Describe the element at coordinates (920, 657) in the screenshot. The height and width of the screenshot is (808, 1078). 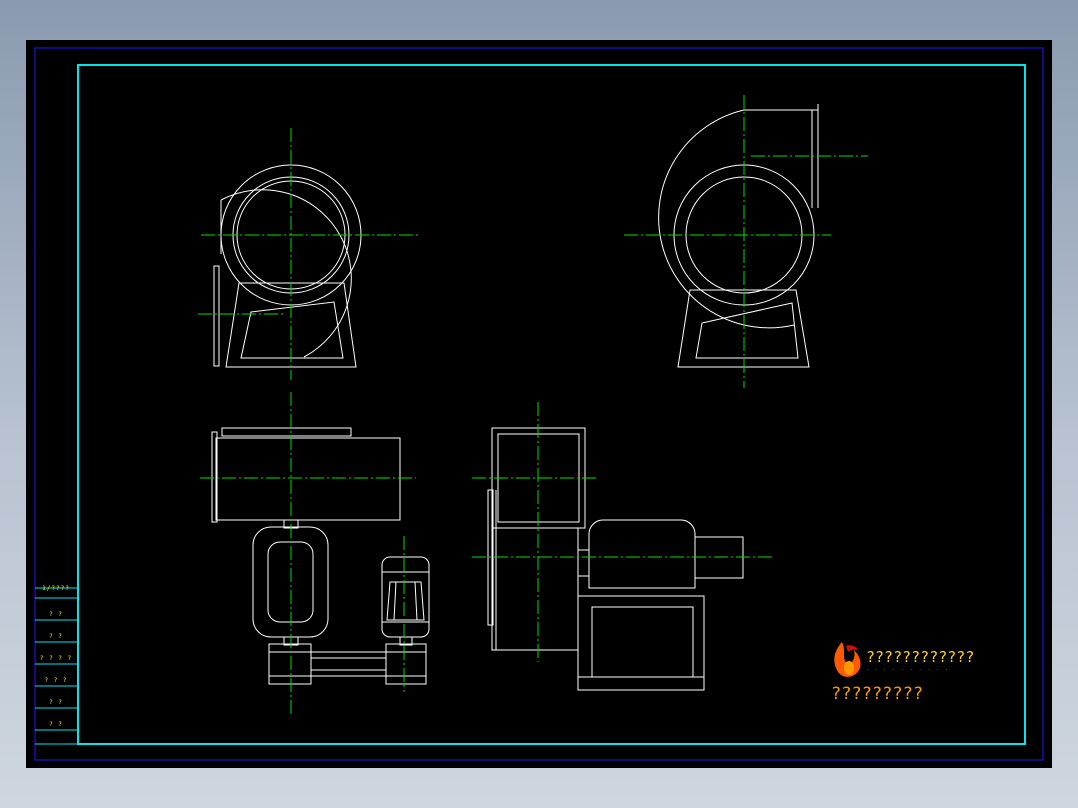
I see `watermark-company-name: ????????????` at that location.